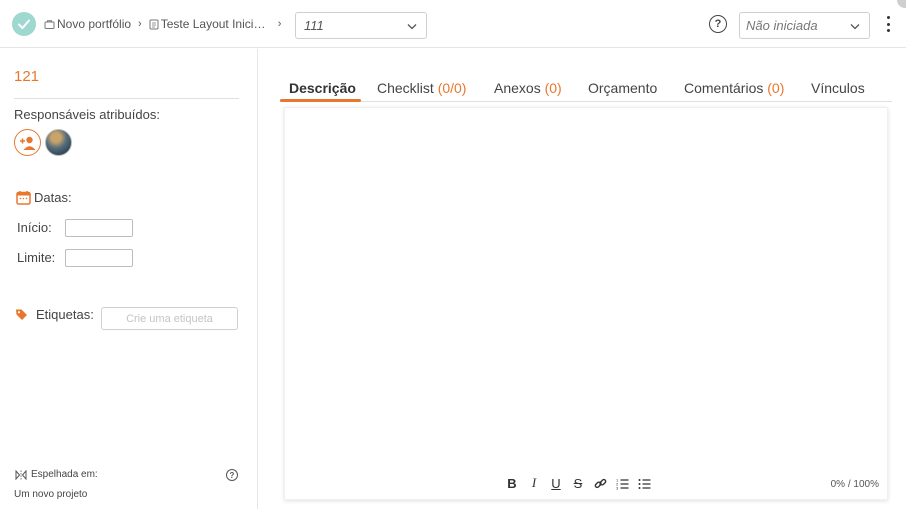 This screenshot has height=509, width=906. I want to click on complete-task-button, so click(24, 24).